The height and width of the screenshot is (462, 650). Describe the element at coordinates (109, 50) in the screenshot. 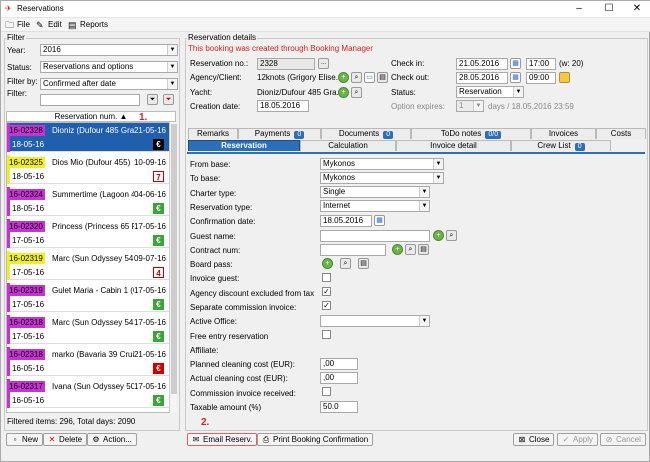

I see `year-select: 2016 ▼` at that location.